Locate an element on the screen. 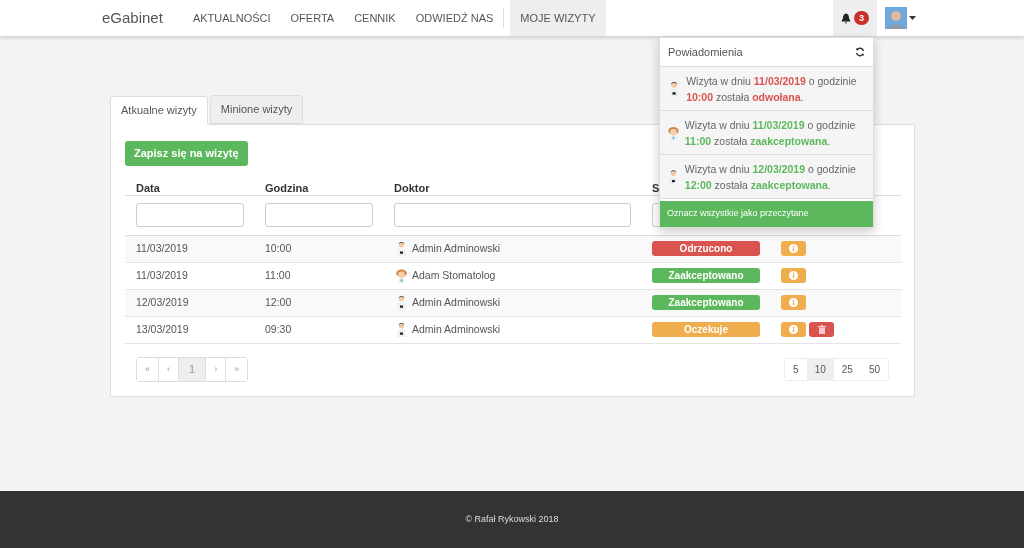  table-cell: 09:30 is located at coordinates (278, 328).